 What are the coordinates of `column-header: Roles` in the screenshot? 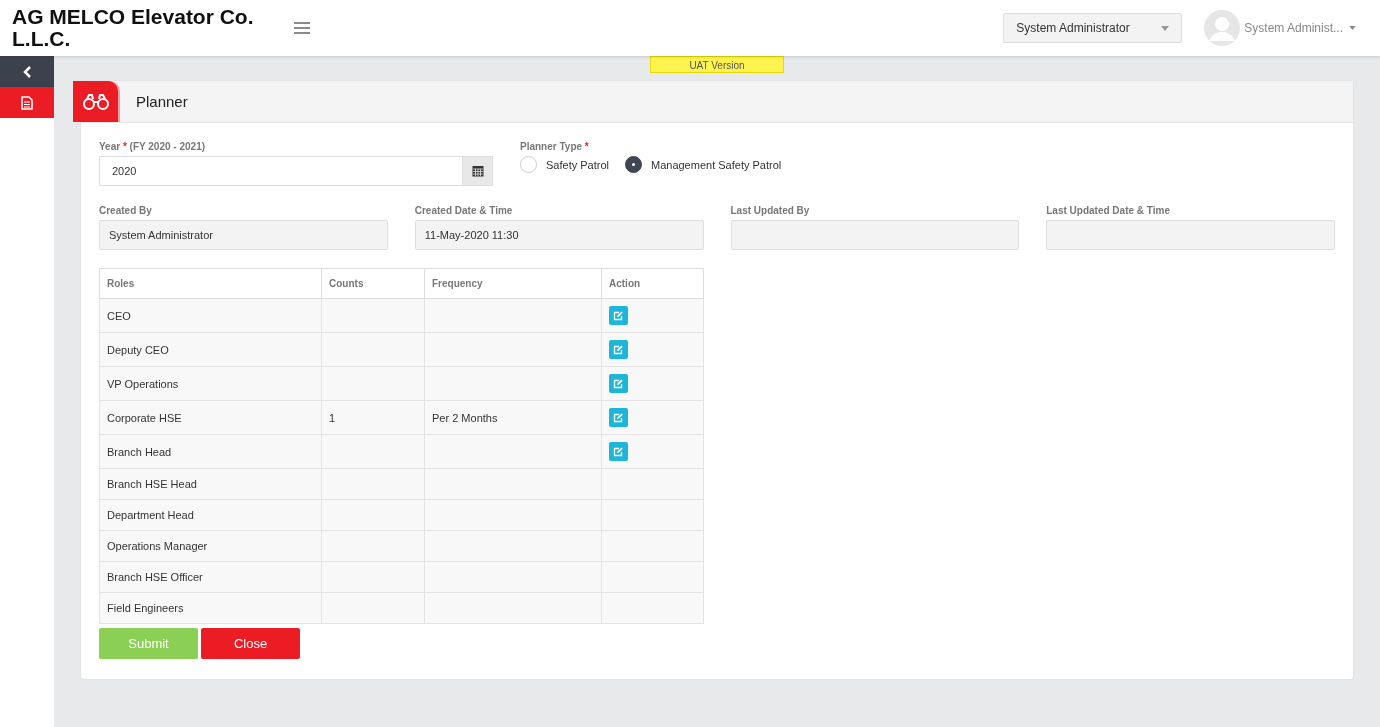 It's located at (210, 283).